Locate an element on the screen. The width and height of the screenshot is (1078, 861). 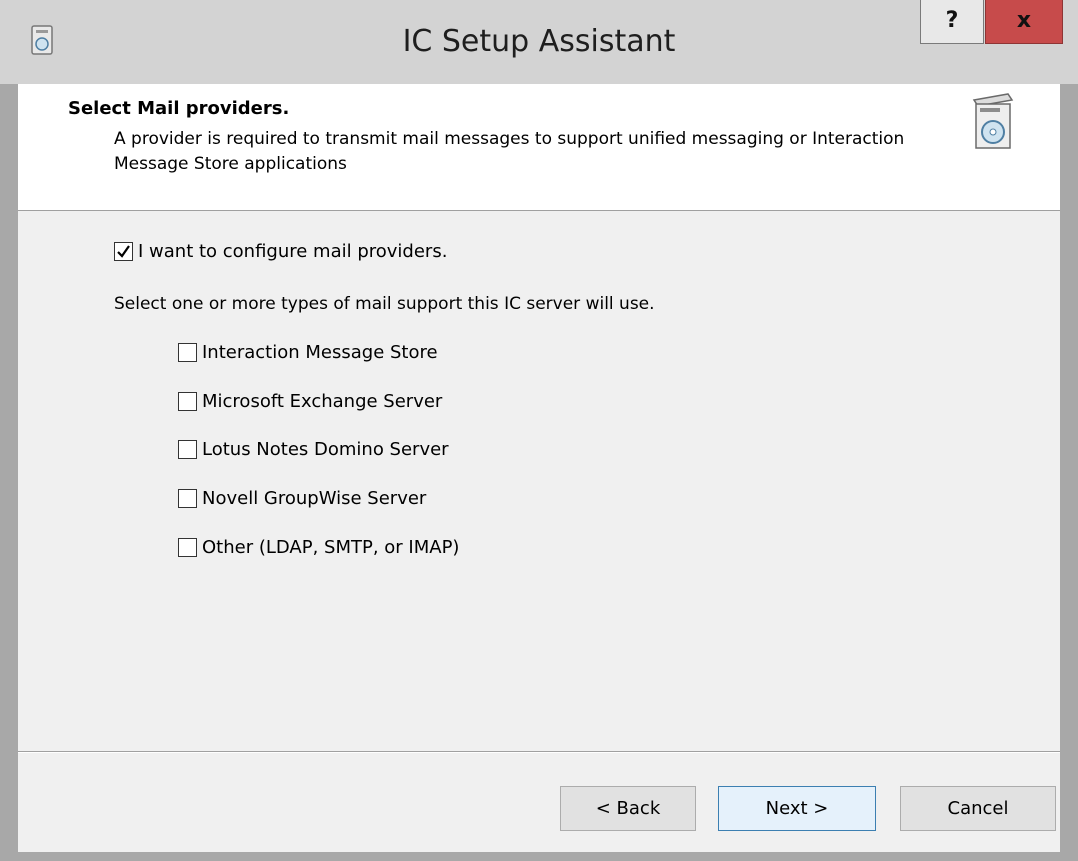
configure-mail-providers-checkbox is located at coordinates (123, 251).